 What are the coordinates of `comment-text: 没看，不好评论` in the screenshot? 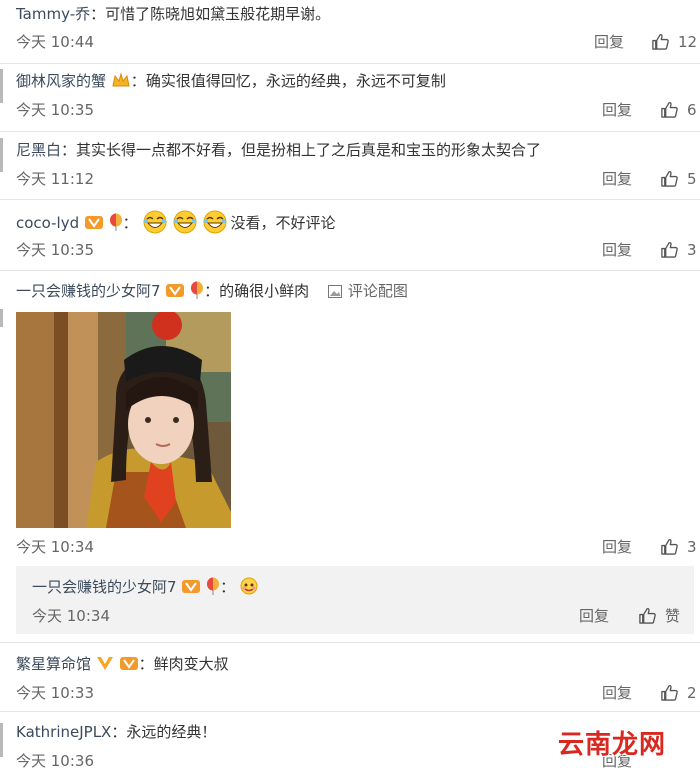 It's located at (283, 223).